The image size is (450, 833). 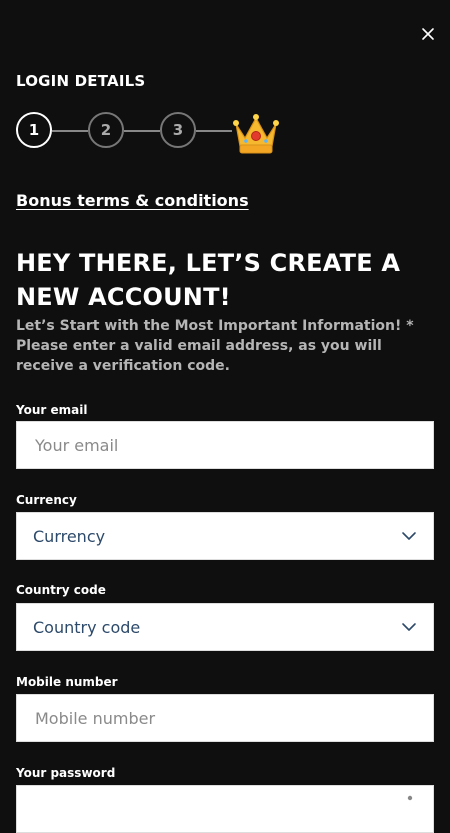 I want to click on mobile-number-field, so click(x=225, y=718).